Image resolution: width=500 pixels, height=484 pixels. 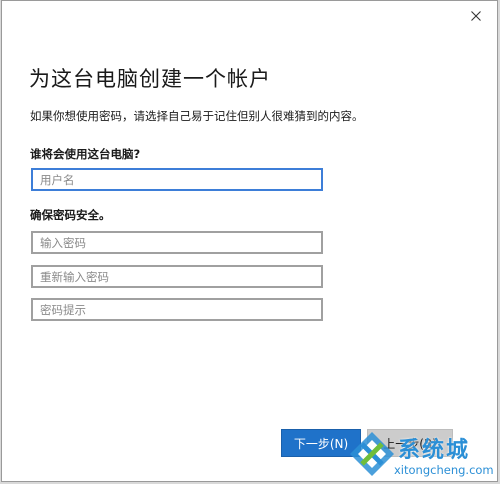 What do you see at coordinates (197, 116) in the screenshot?
I see `page-subtitle: 如果你想使用密码，请选择自己易于记住但别人很难猜到的内容。` at bounding box center [197, 116].